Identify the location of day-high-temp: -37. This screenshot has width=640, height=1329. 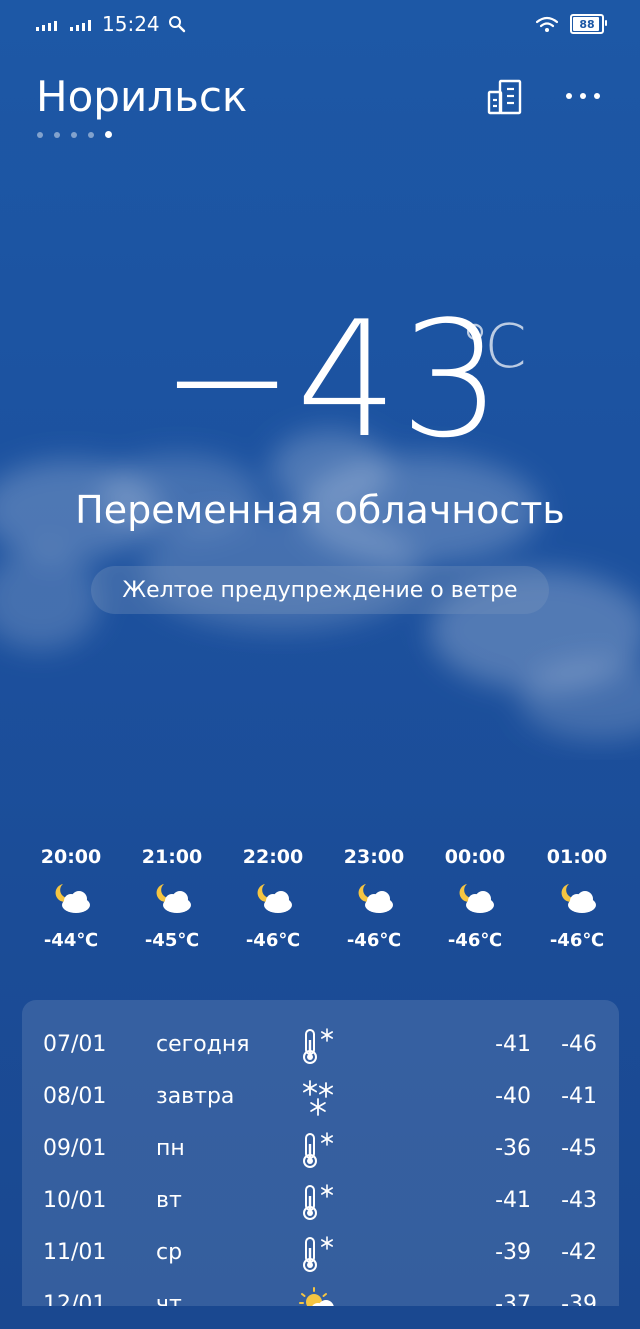
(513, 1299).